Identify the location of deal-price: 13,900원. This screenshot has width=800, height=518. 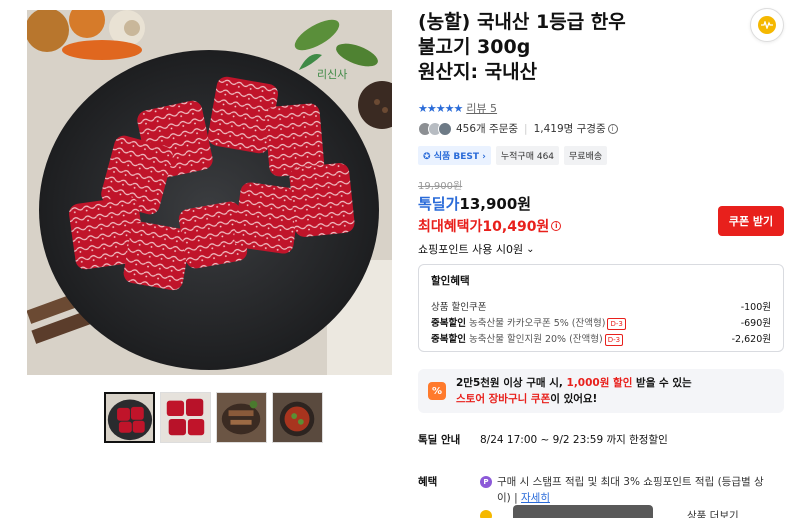
(495, 204).